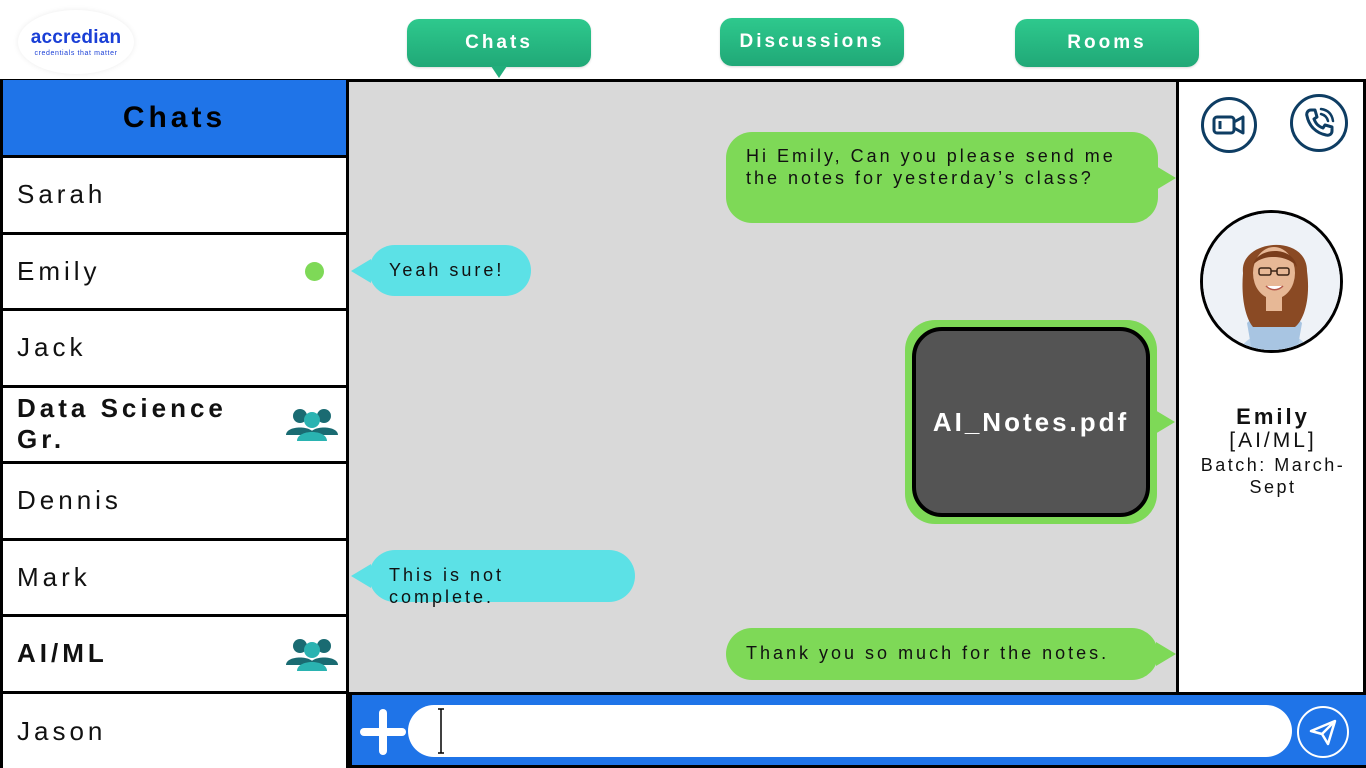 This screenshot has width=1366, height=768. What do you see at coordinates (1273, 440) in the screenshot?
I see `contact-group: [AI/ML]` at bounding box center [1273, 440].